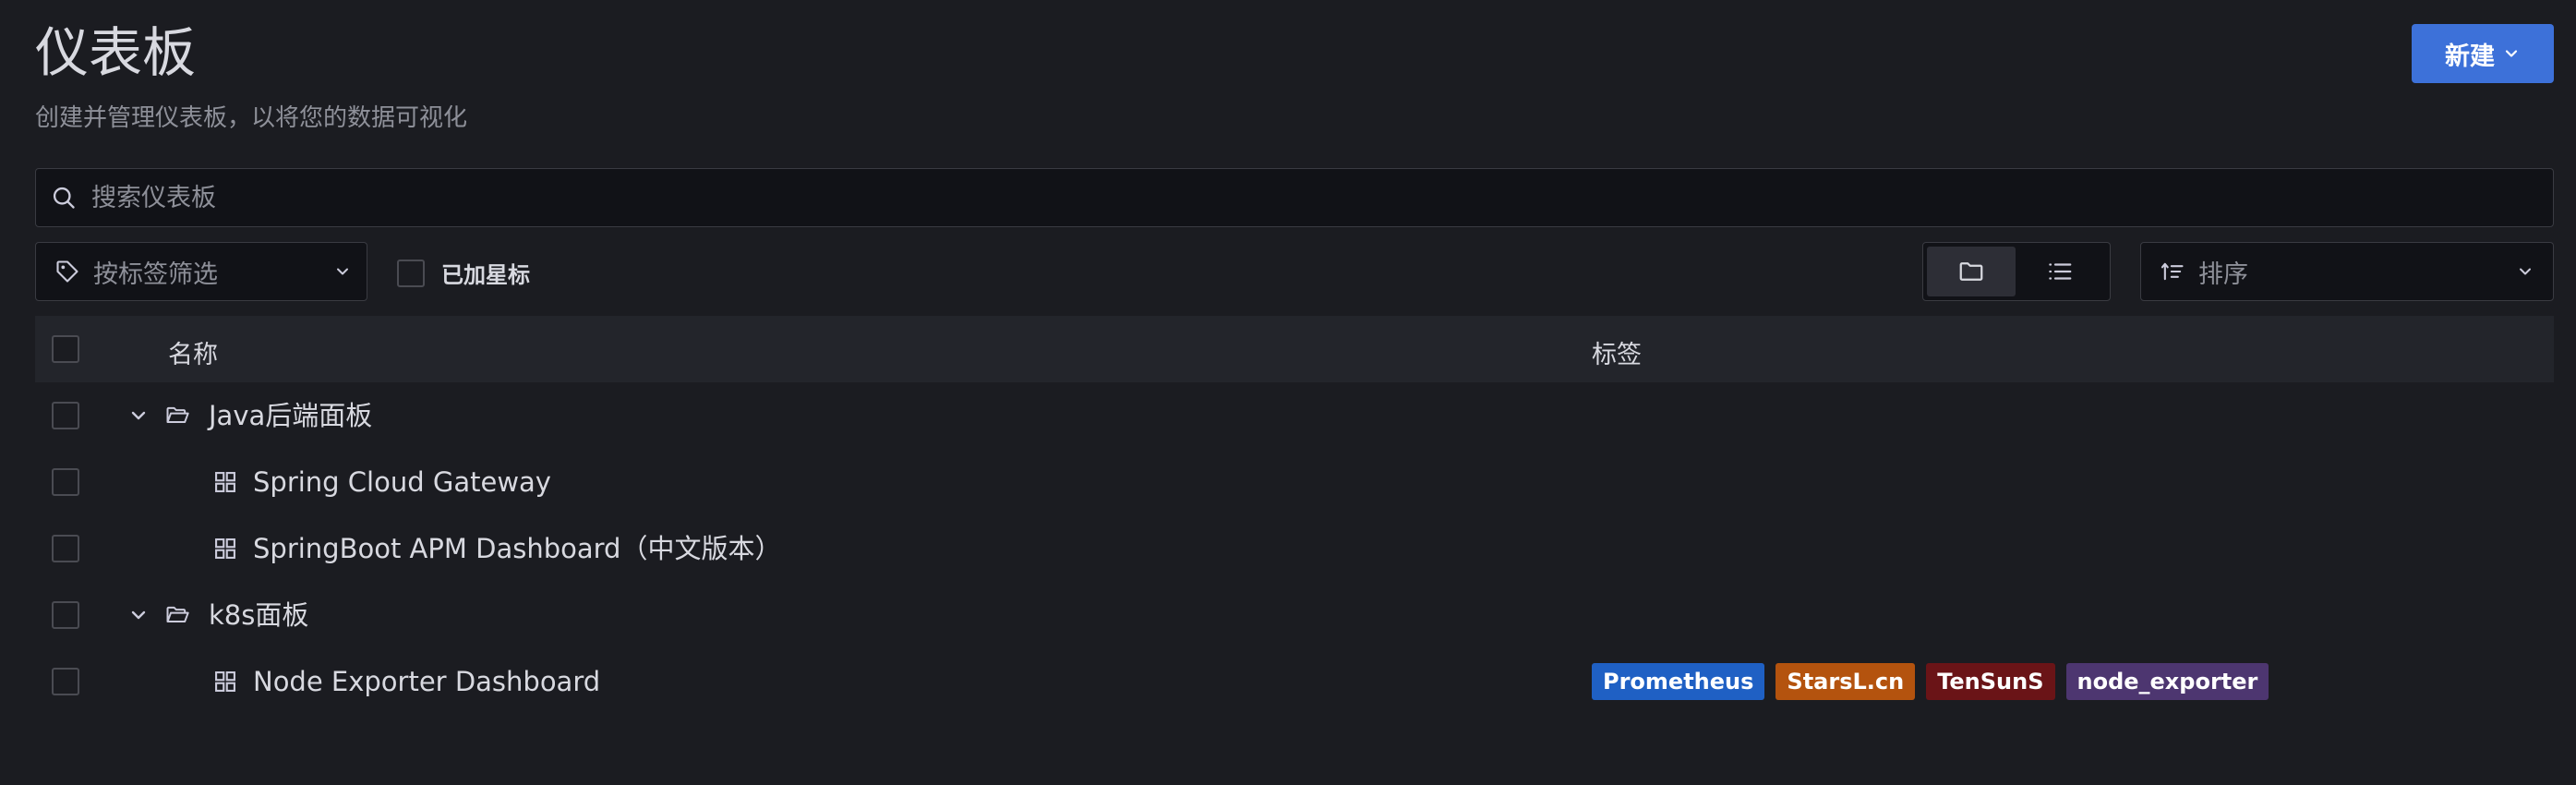 The width and height of the screenshot is (2576, 785). Describe the element at coordinates (2223, 274) in the screenshot. I see `sort-placeholder: 排序` at that location.